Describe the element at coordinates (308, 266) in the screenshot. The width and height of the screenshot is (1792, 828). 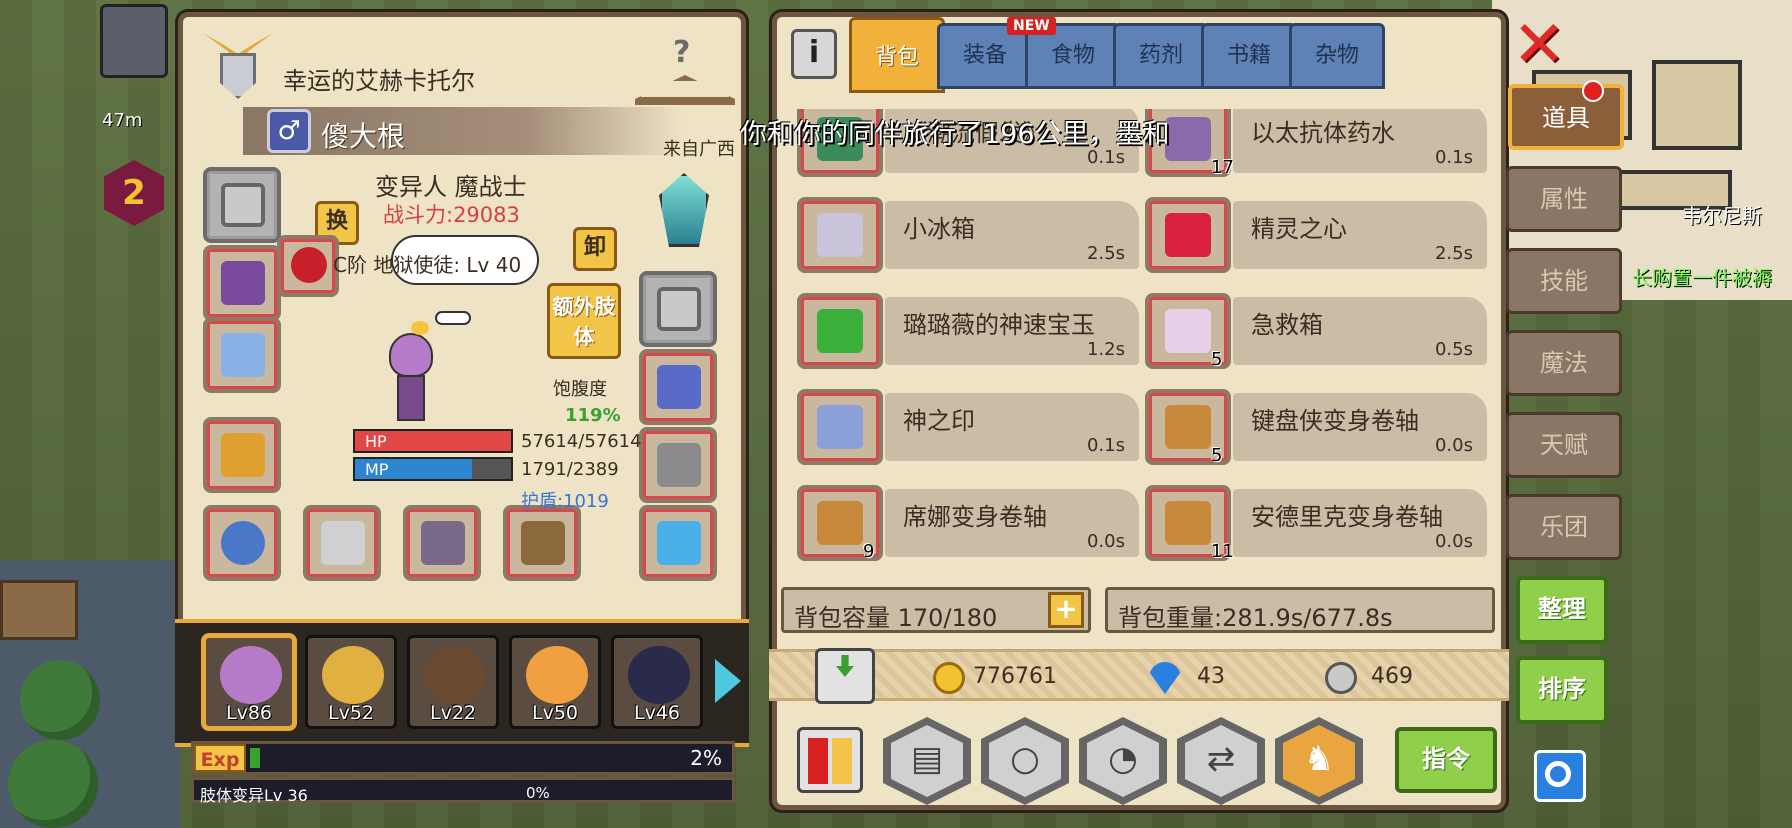
I see `slot-rune` at that location.